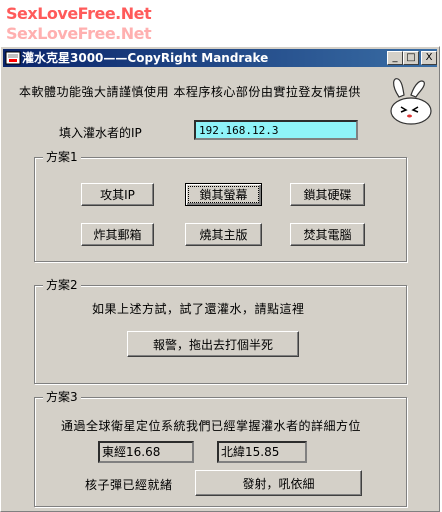 This screenshot has height=512, width=442. Describe the element at coordinates (327, 234) in the screenshot. I see `burn-computer-button: 焚其電腦` at that location.